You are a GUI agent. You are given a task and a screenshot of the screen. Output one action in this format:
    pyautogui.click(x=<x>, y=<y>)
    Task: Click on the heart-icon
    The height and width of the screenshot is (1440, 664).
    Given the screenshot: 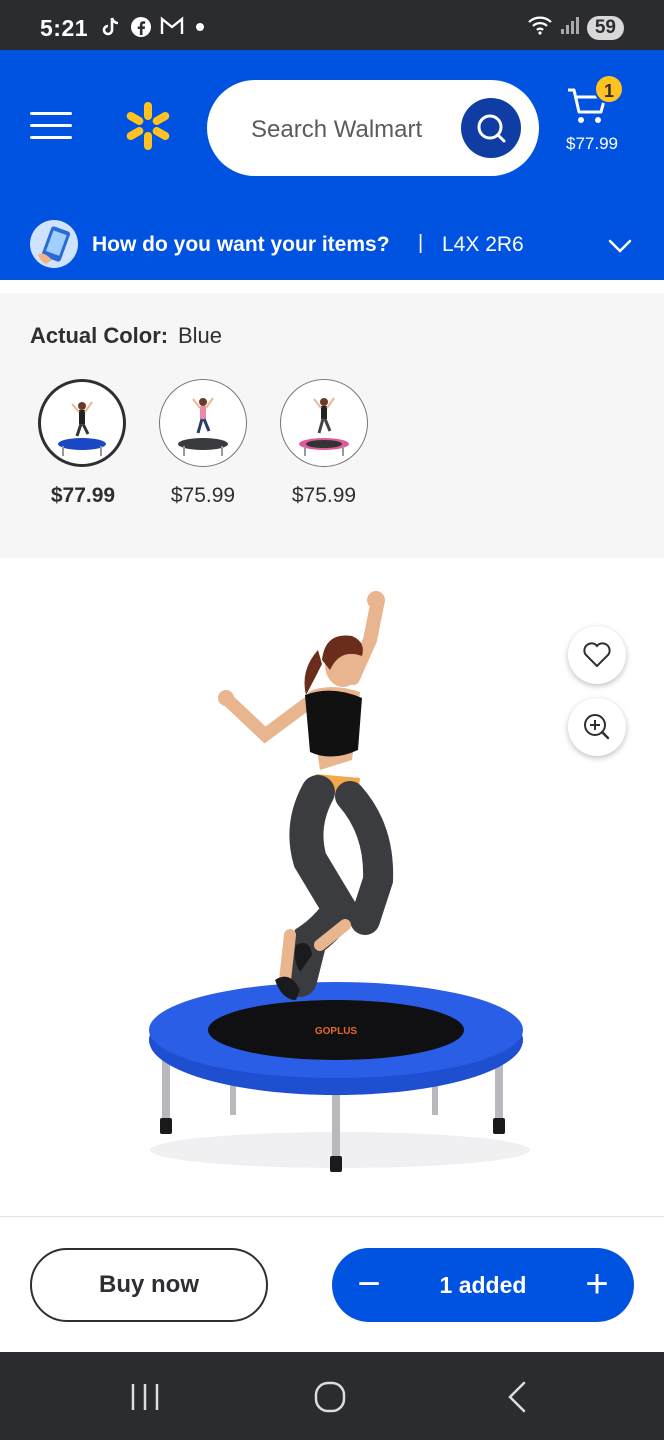 What is the action you would take?
    pyautogui.click(x=597, y=655)
    